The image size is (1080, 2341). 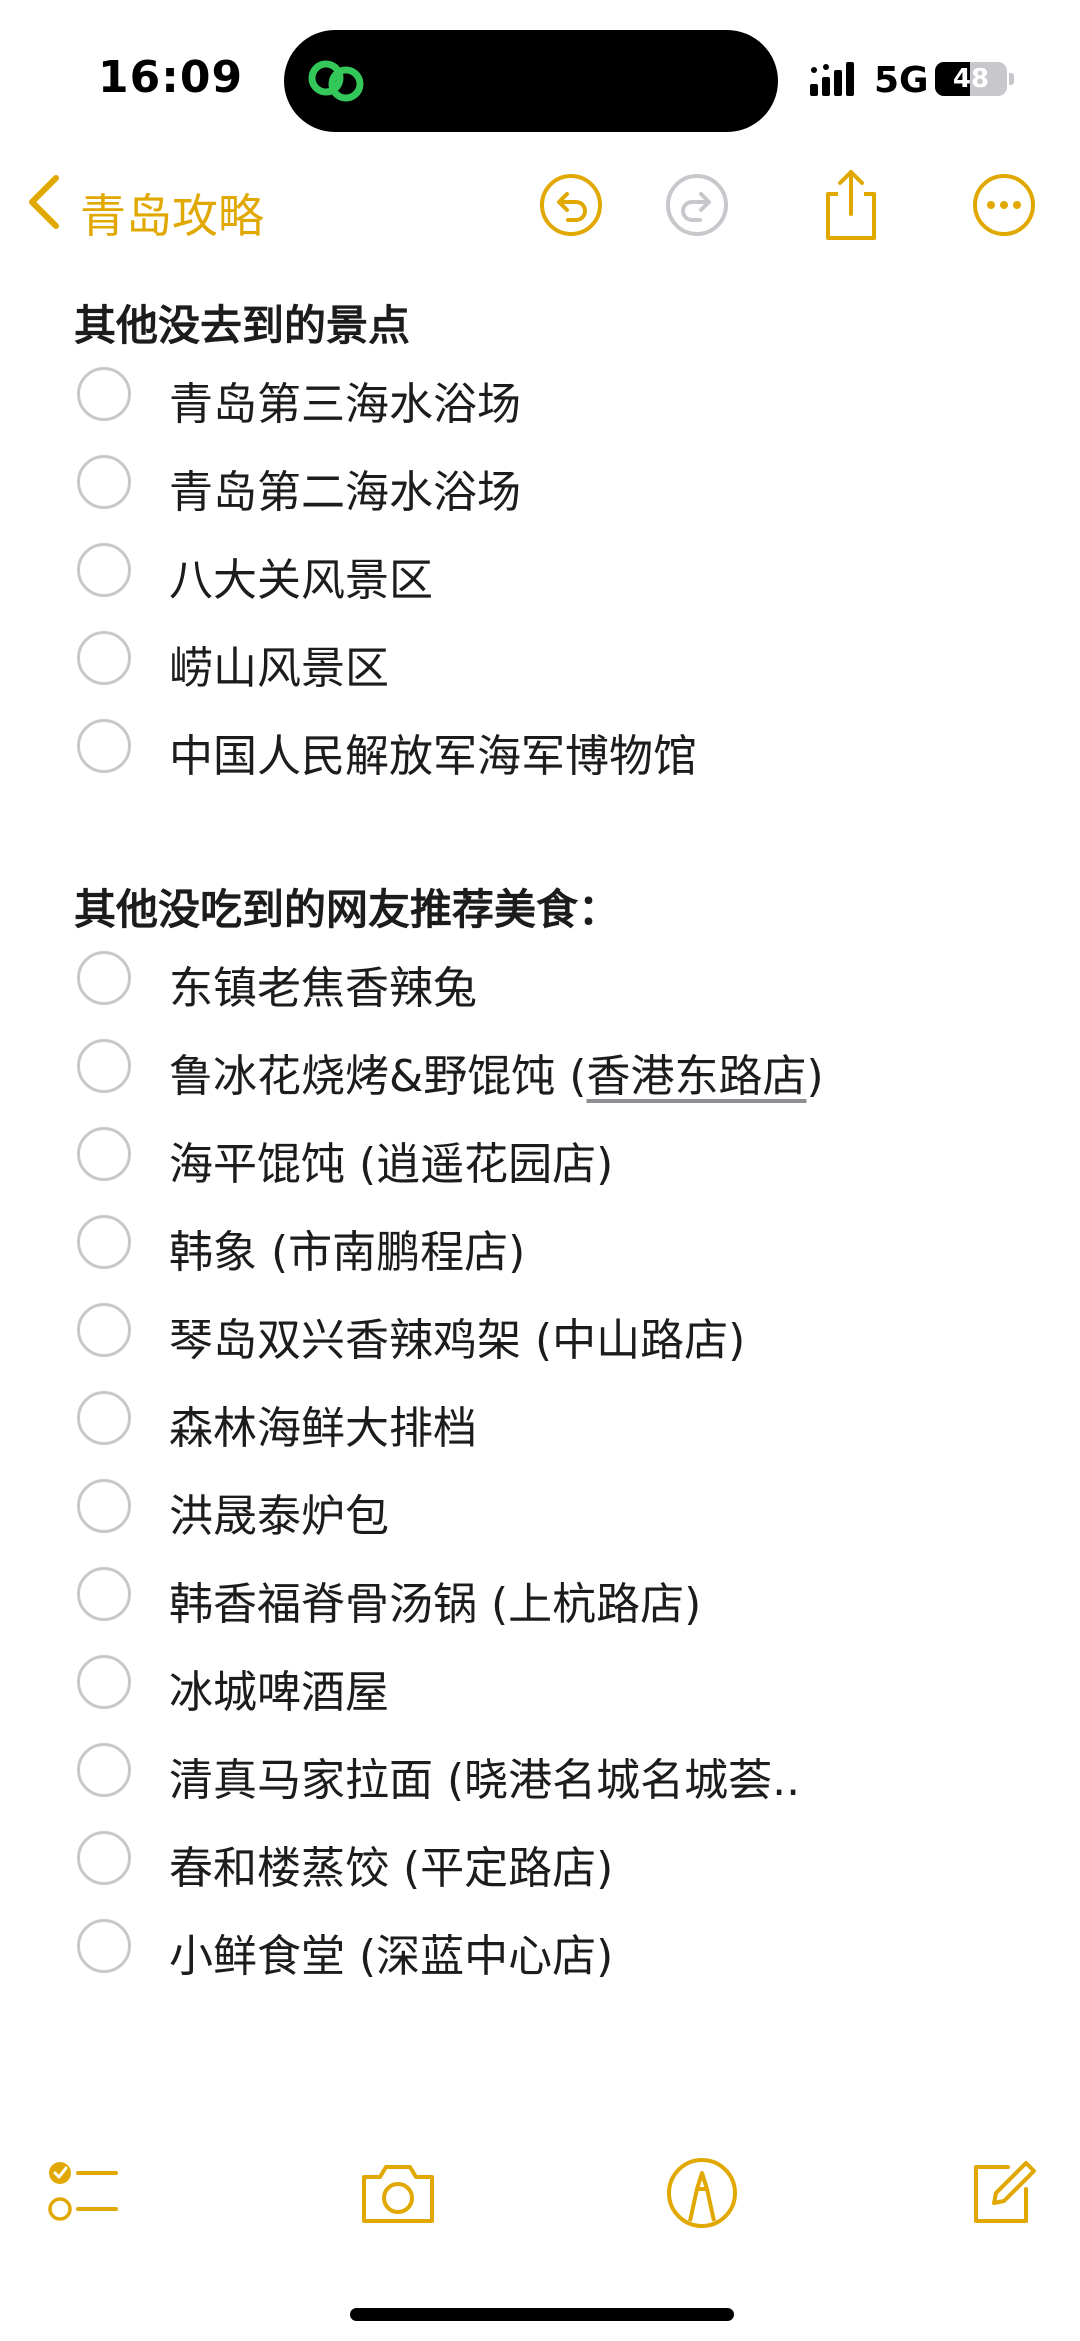 What do you see at coordinates (540, 1508) in the screenshot?
I see `checklist-item: 洪晟泰炉包` at bounding box center [540, 1508].